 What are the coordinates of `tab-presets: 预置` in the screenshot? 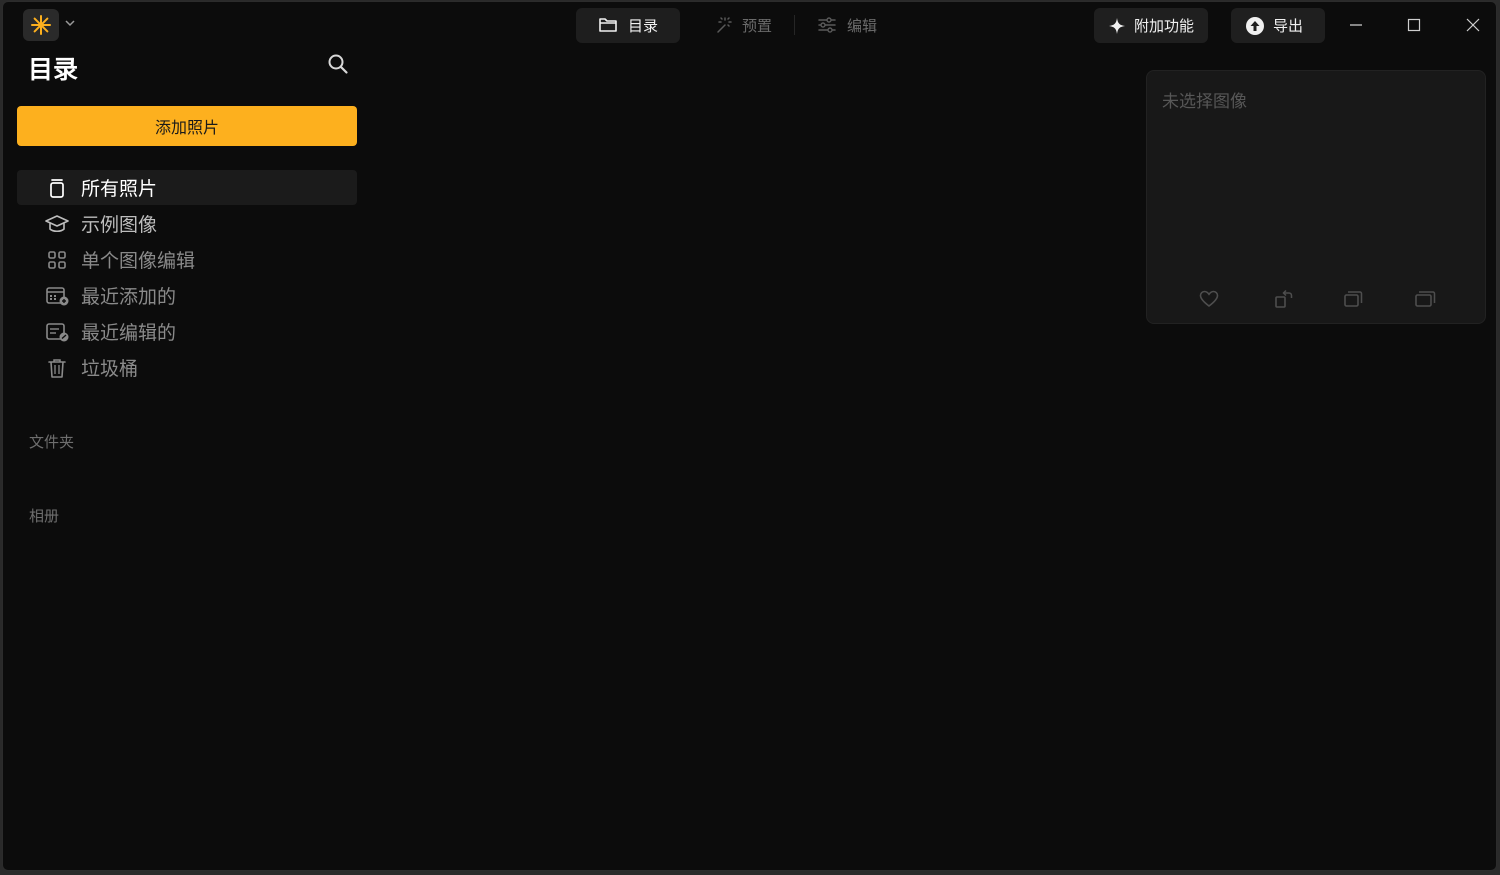 It's located at (742, 25).